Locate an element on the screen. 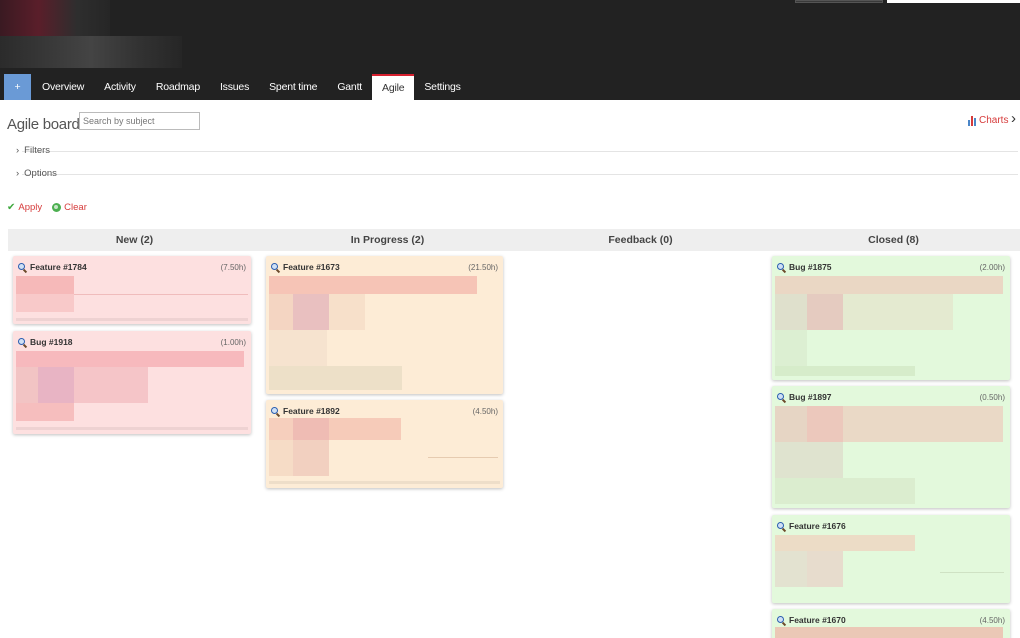 The image size is (1020, 638). query-actions: ✔ Apply Clear is located at coordinates (47, 207).